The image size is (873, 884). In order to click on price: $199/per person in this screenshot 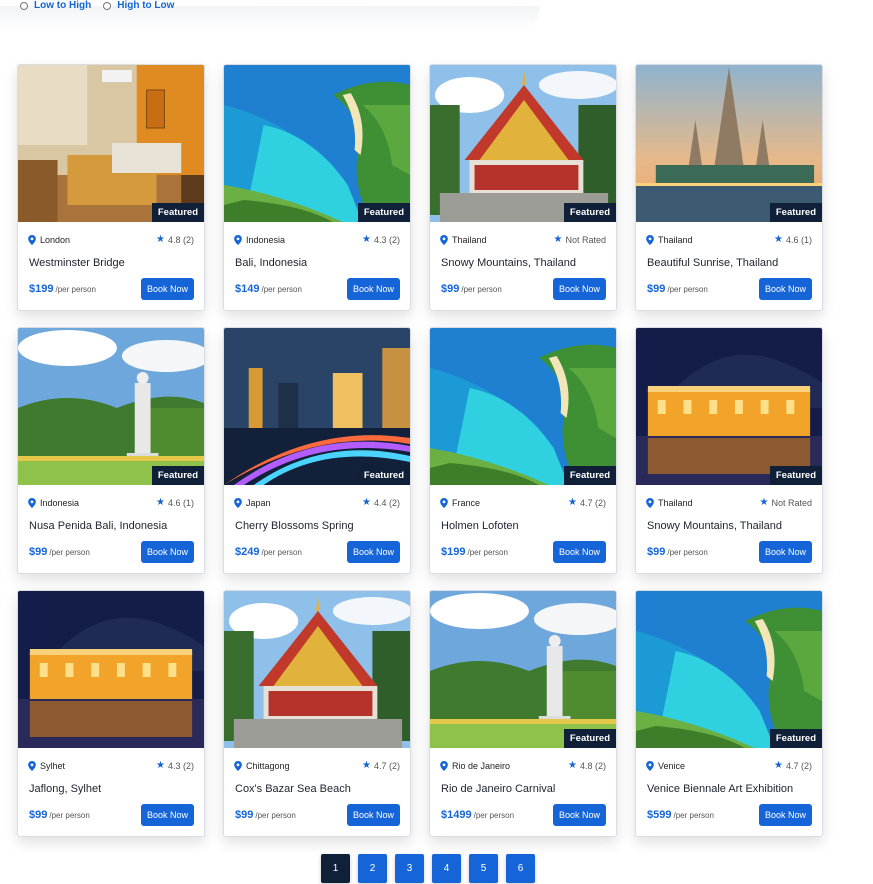, I will do `click(474, 552)`.